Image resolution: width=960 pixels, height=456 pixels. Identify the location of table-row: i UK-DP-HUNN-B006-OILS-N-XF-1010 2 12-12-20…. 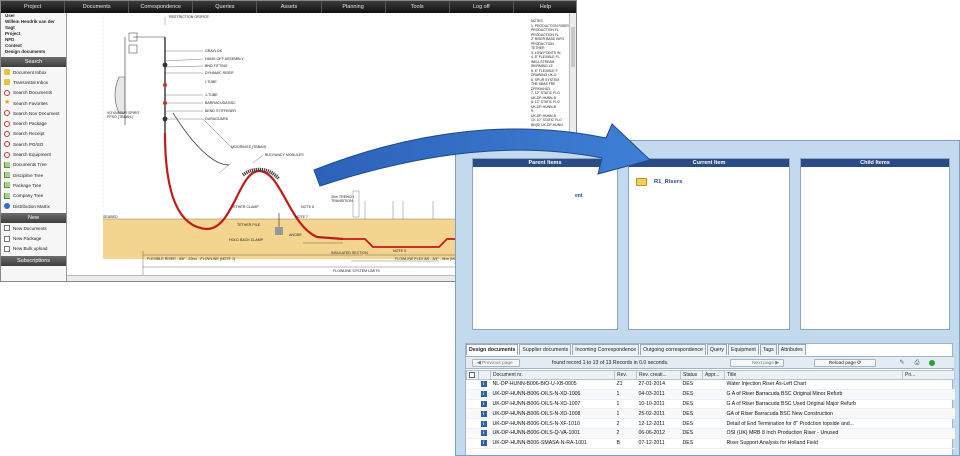
(710, 423).